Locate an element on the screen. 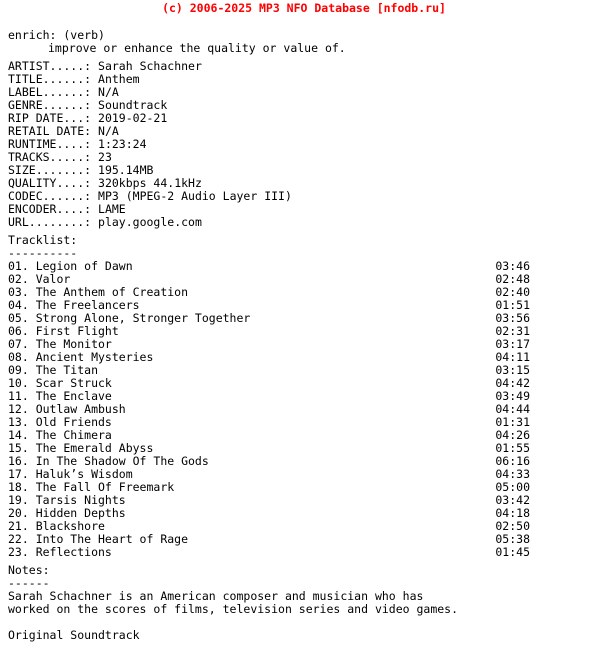  metadata-label: ENCODER....: is located at coordinates (50, 209).